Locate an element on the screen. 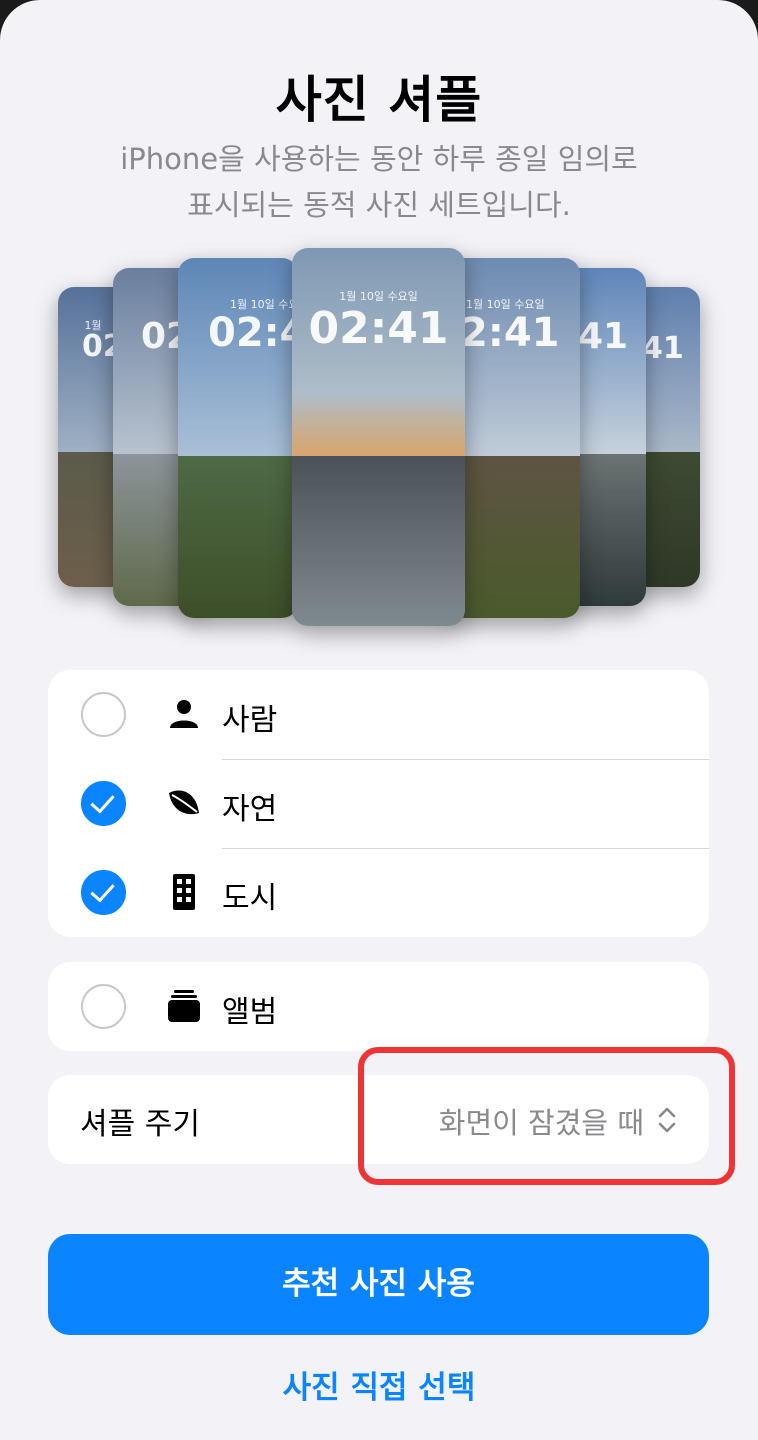  album-label: 앨범 is located at coordinates (250, 1012).